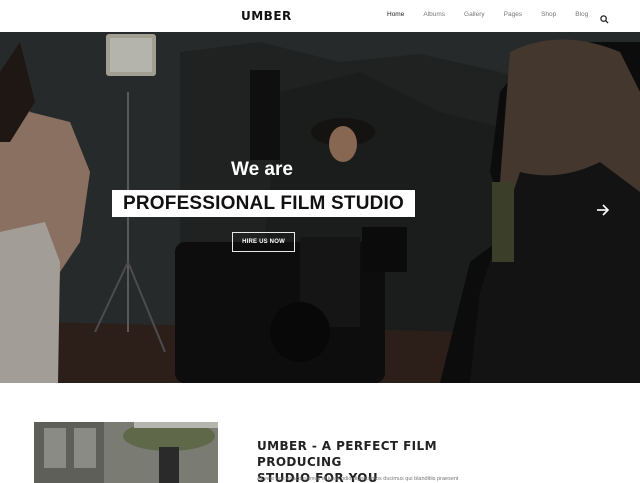  What do you see at coordinates (497, 14) in the screenshot?
I see `main-nav: Home Albums Gallery Pages Shop Blog` at bounding box center [497, 14].